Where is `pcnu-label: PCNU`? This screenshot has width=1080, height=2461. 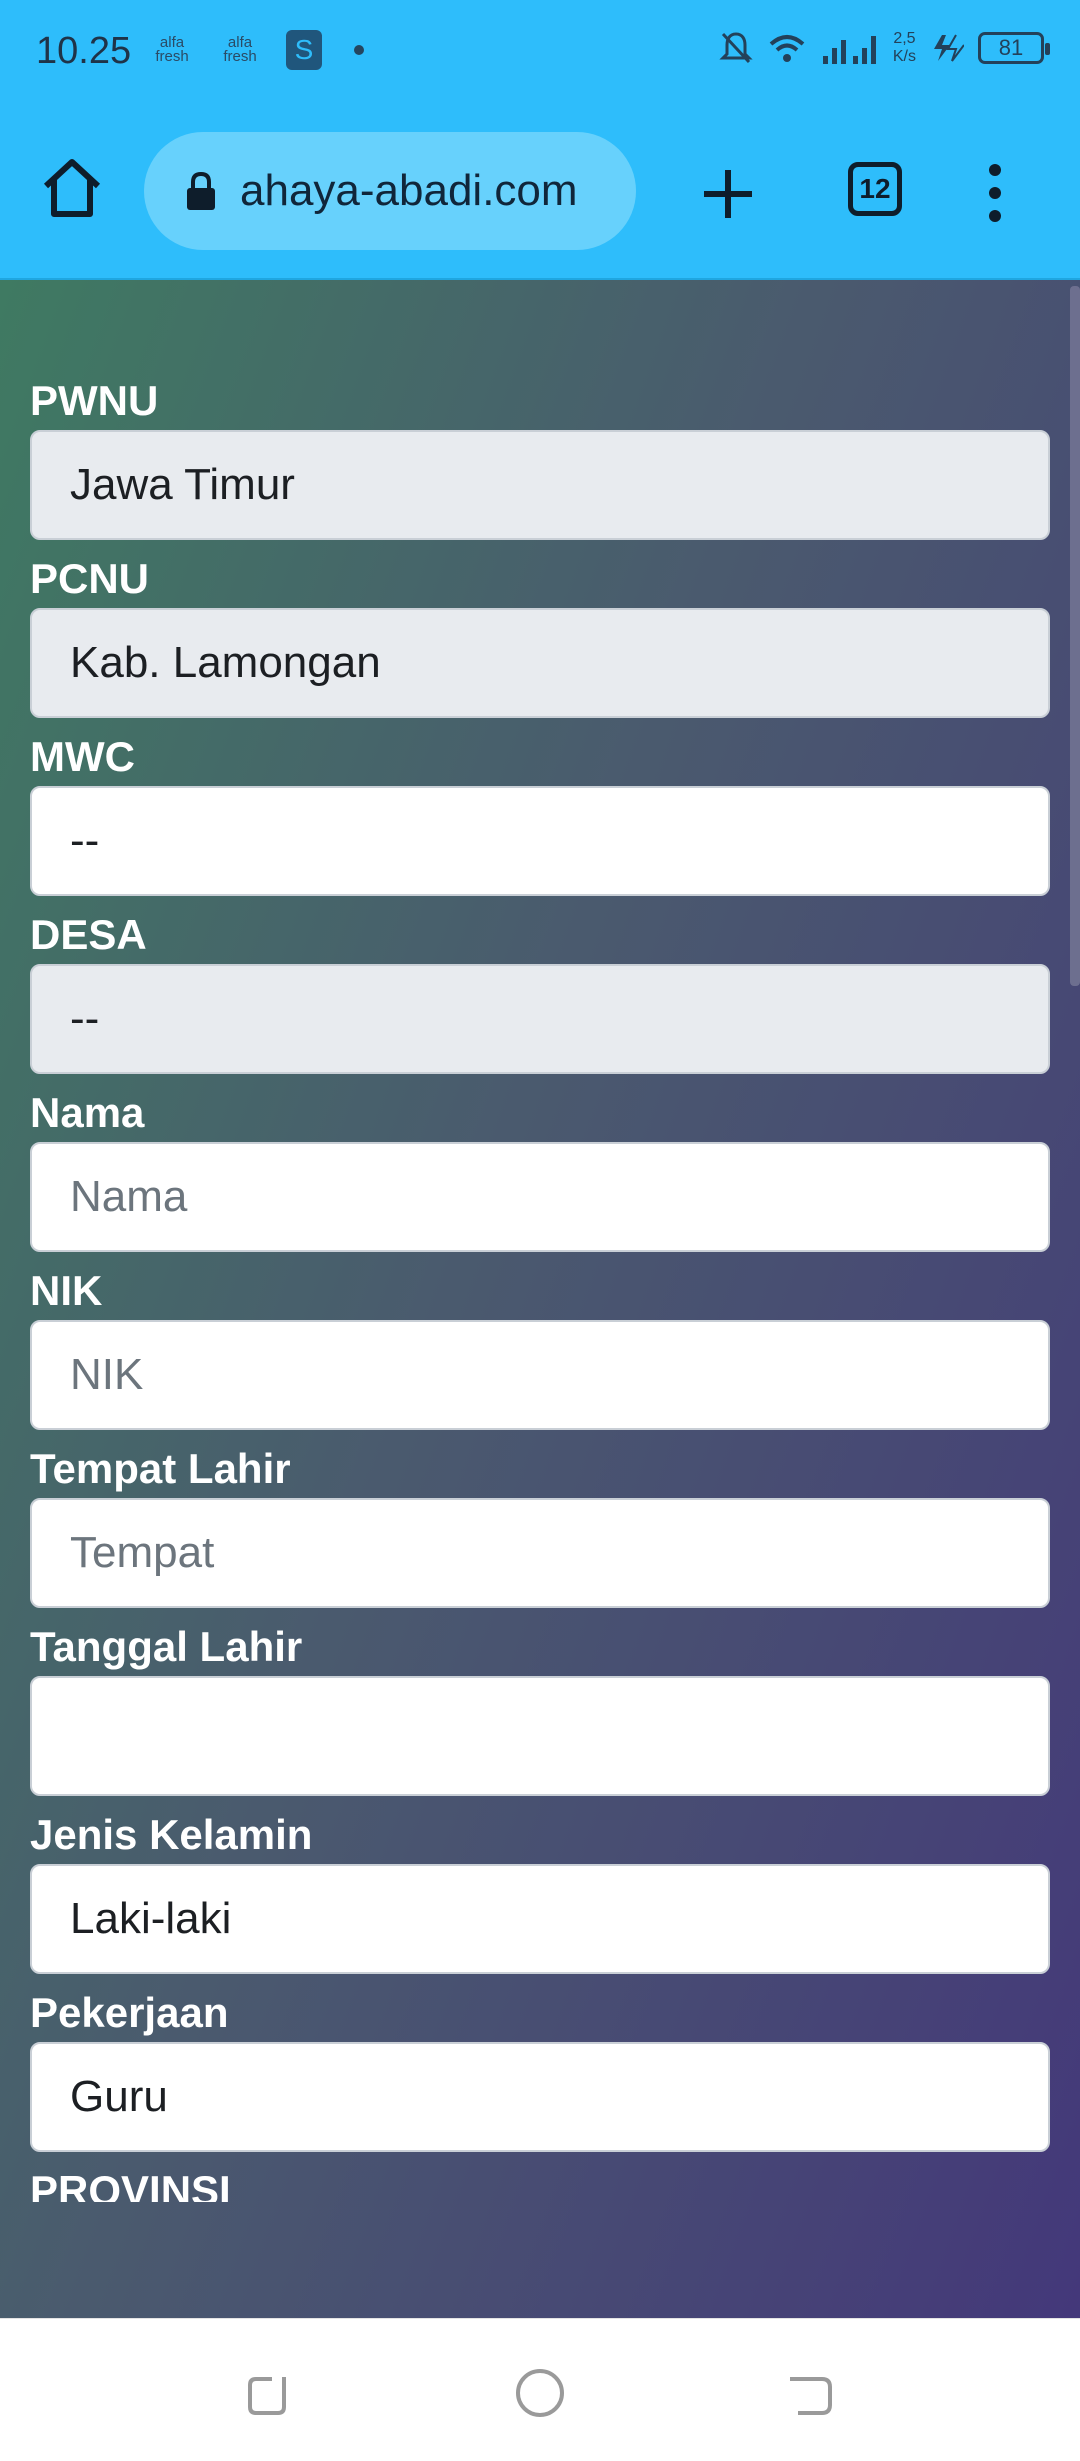 pcnu-label: PCNU is located at coordinates (90, 578).